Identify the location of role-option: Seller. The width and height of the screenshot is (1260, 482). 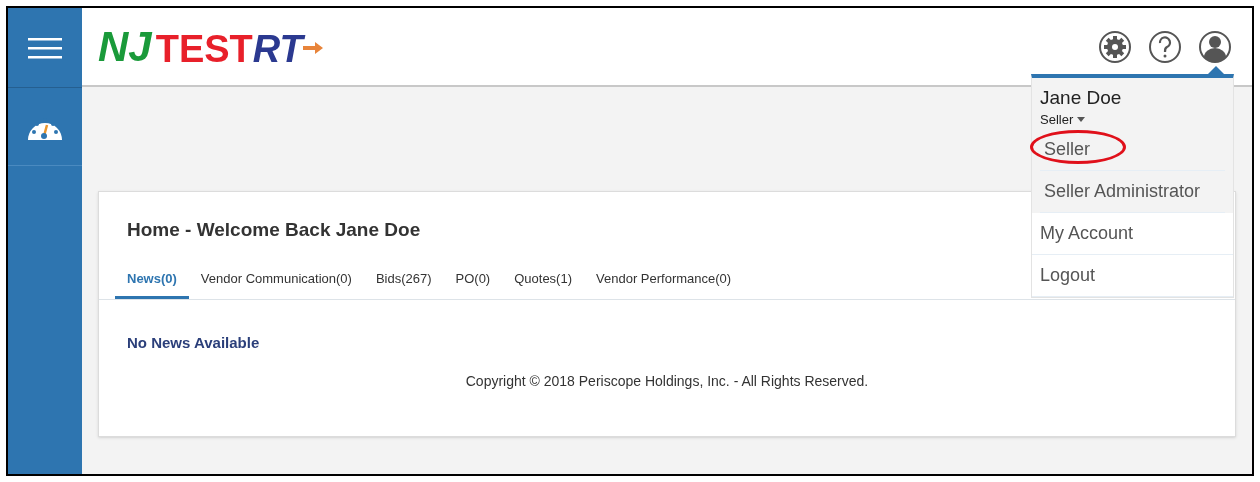
(1067, 150).